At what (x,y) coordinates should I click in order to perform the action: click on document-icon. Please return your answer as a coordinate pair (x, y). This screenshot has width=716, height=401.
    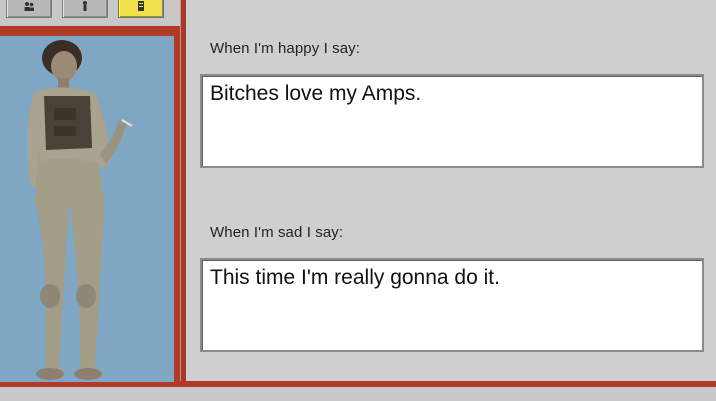
    Looking at the image, I should click on (141, 7).